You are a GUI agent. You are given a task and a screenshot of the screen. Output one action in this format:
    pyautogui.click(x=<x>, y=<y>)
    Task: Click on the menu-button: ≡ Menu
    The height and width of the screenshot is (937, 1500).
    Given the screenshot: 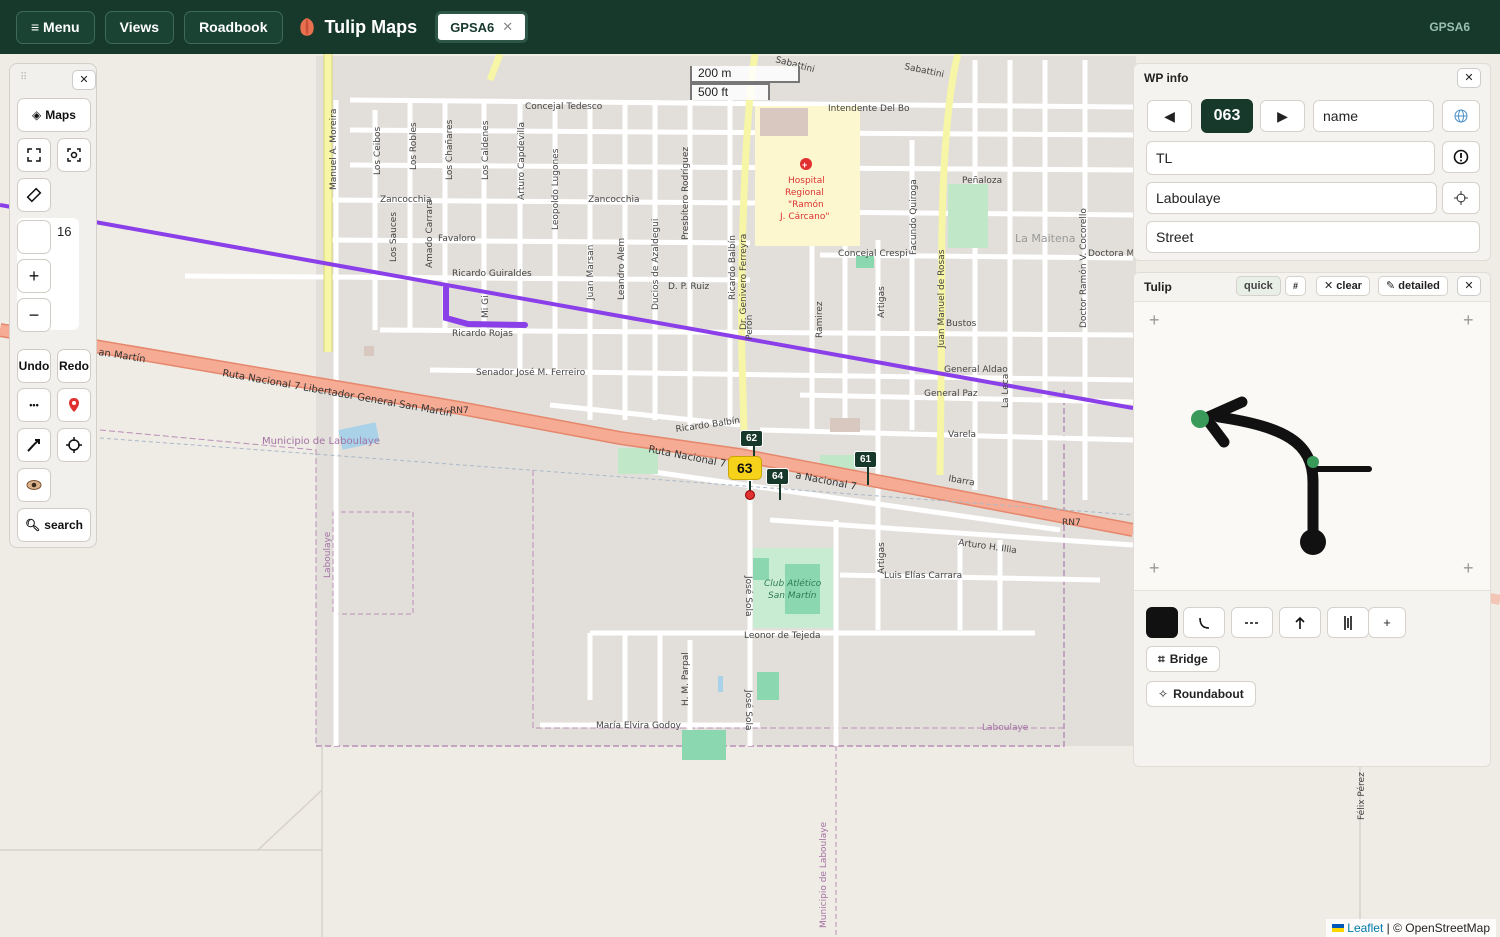 What is the action you would take?
    pyautogui.click(x=55, y=27)
    